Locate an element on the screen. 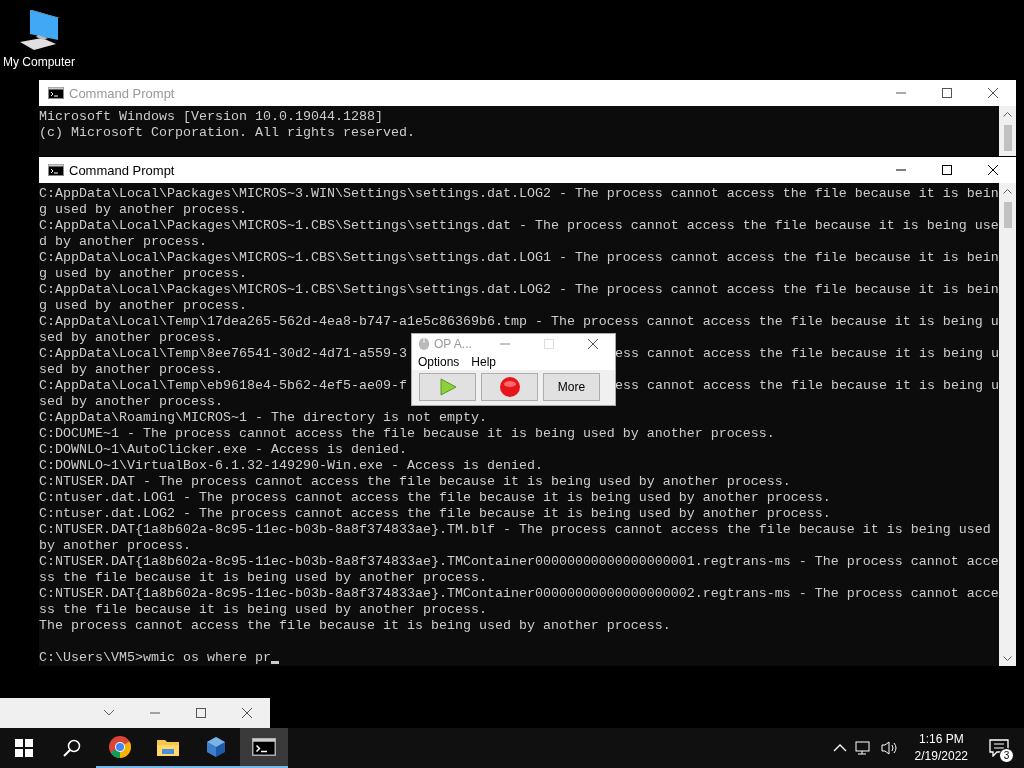  console-line: The process cannot access the file because it is being used by another process. is located at coordinates (355, 626).